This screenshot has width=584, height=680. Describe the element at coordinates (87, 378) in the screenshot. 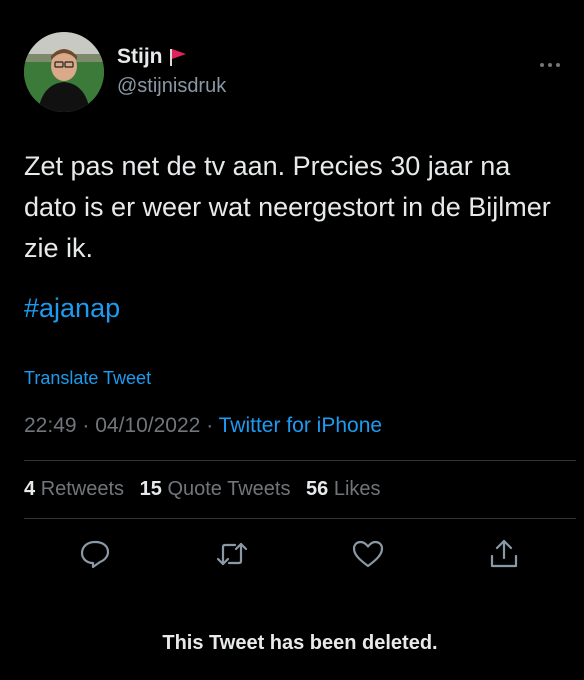

I see `translate-tweet-link: Translate Tweet` at that location.